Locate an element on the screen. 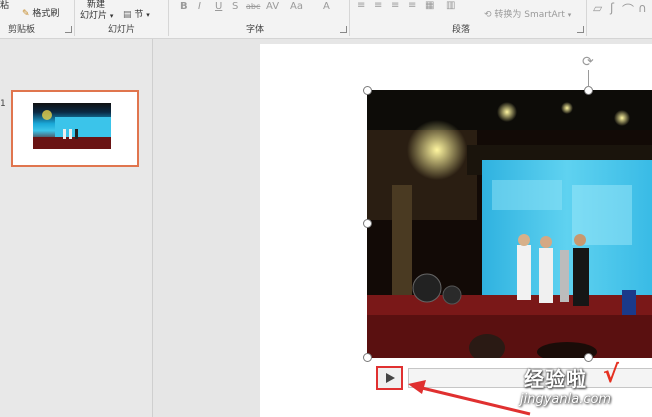 This screenshot has height=417, width=652. watermark-text: 经验啦 is located at coordinates (555, 379).